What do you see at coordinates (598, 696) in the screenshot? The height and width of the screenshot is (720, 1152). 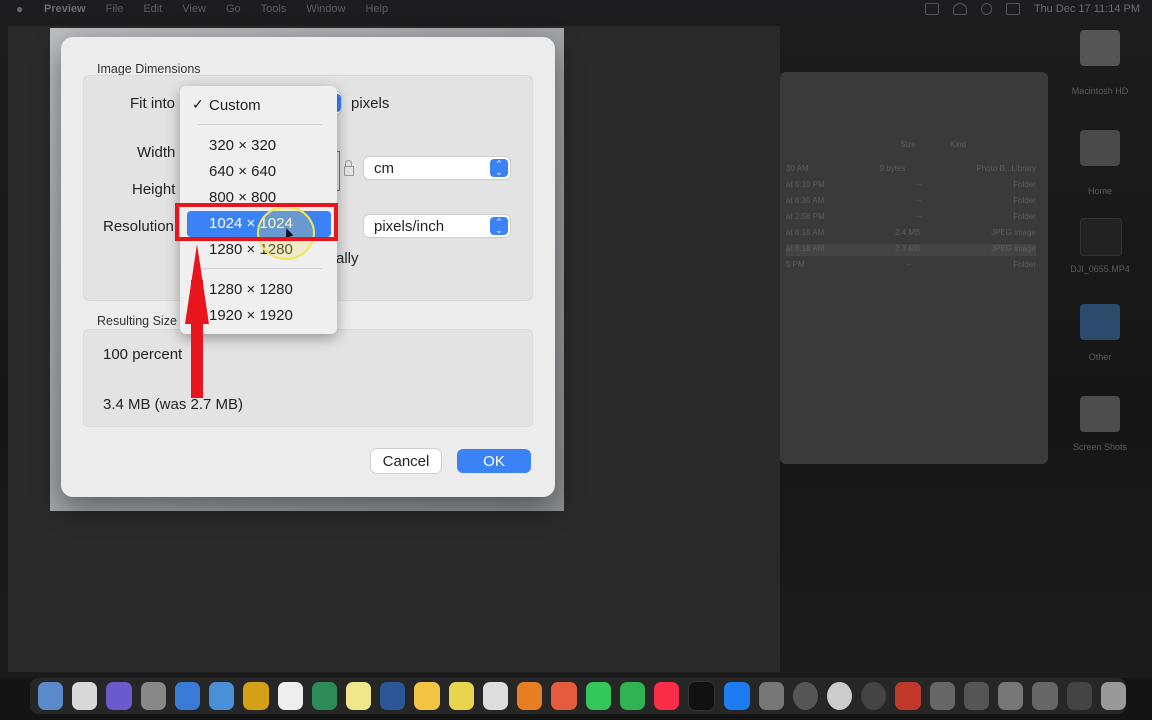 I see `messages-icon` at bounding box center [598, 696].